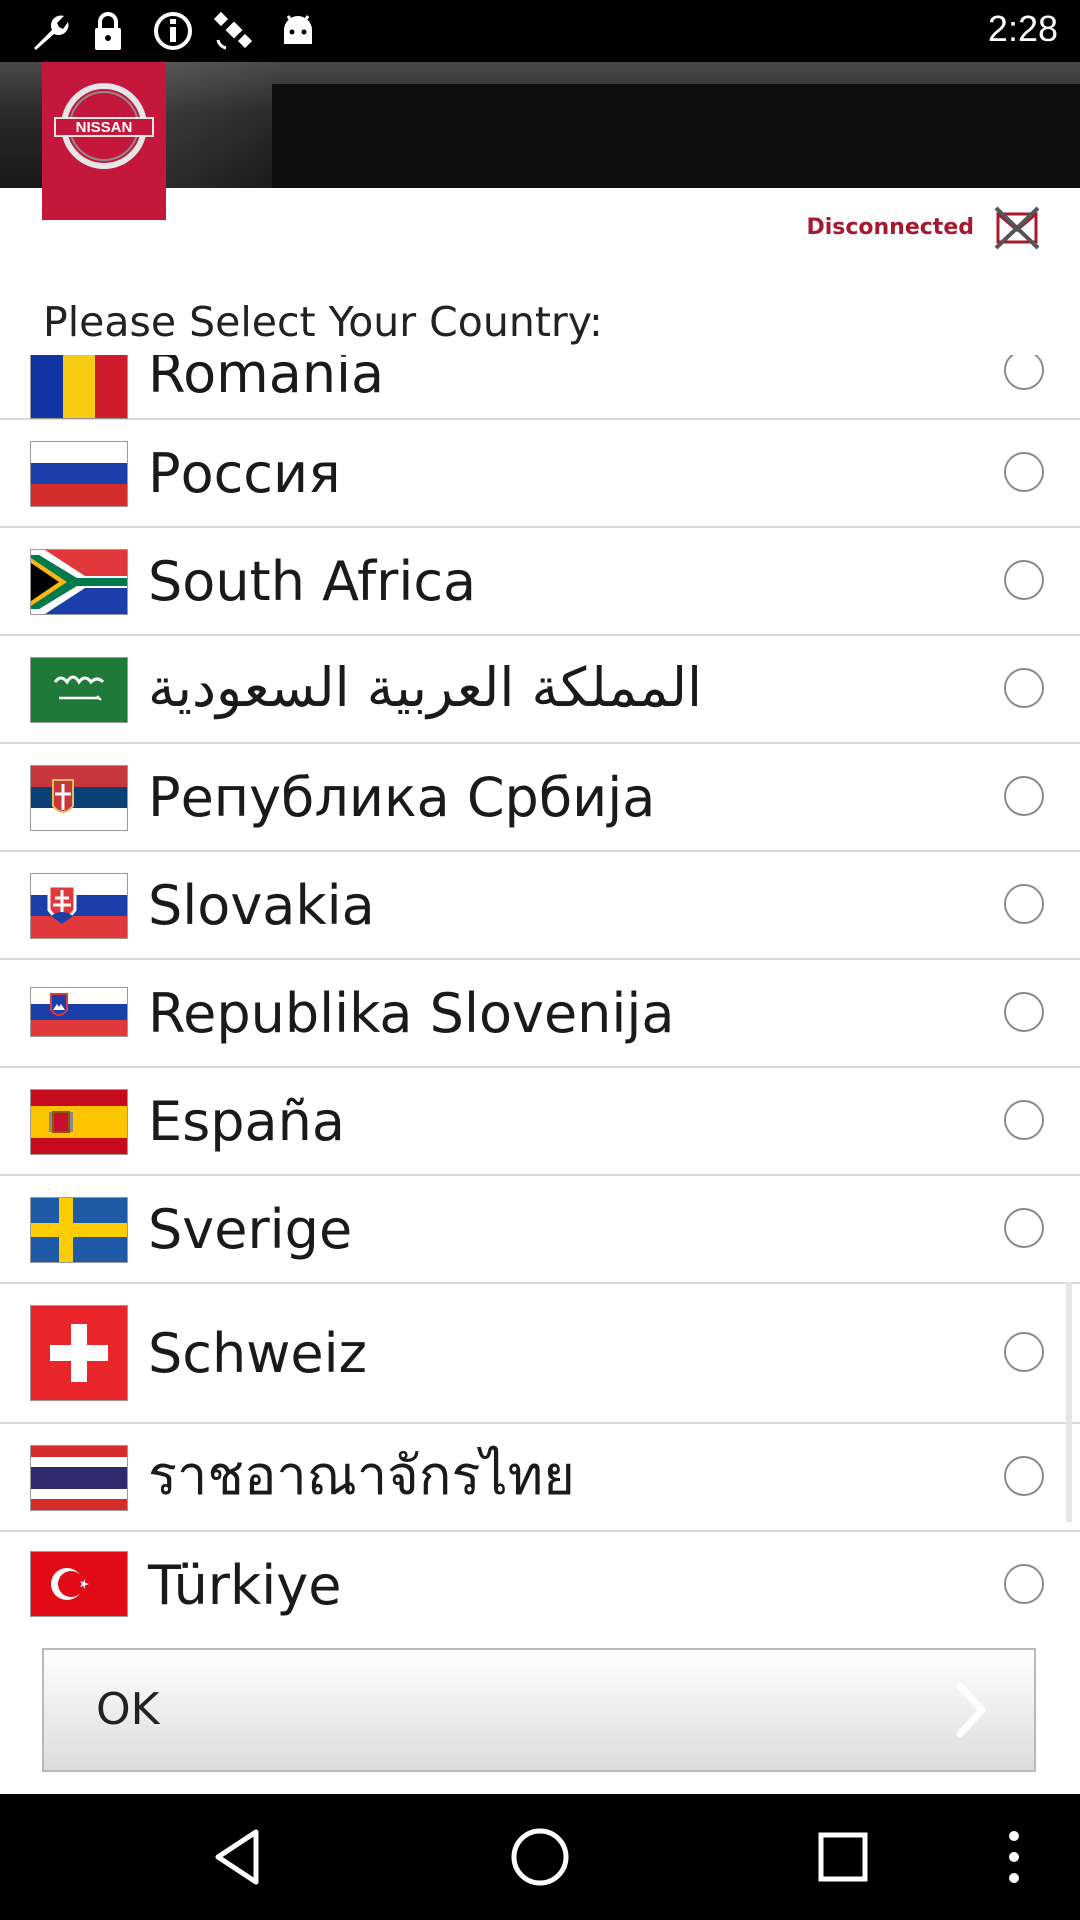 This screenshot has height=1920, width=1080. Describe the element at coordinates (425, 687) in the screenshot. I see `country-name: المملكة العربية السعودية` at that location.